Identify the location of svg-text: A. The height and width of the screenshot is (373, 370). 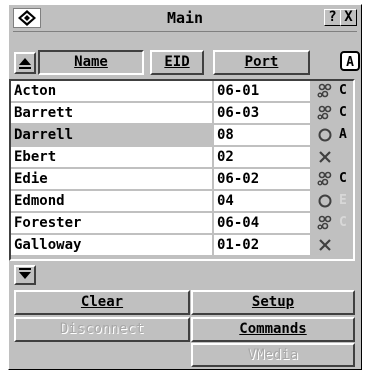
(350, 62).